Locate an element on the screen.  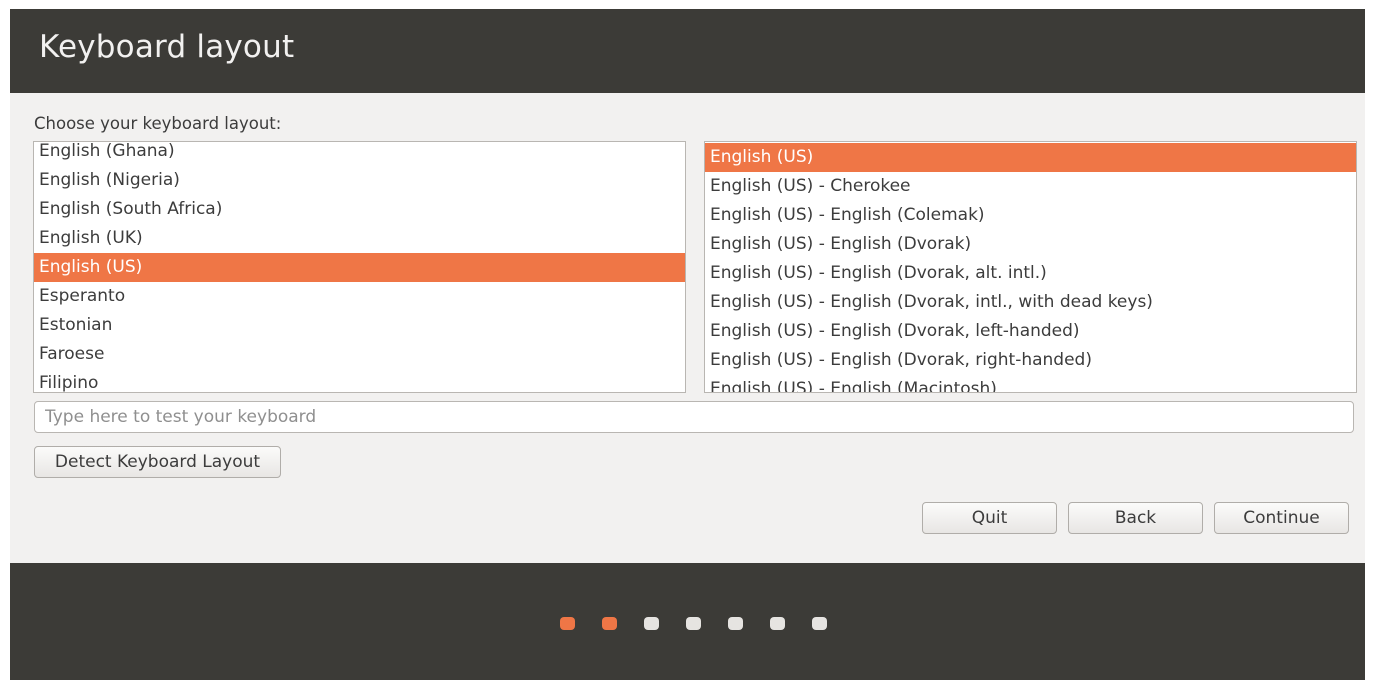
layout-list-item: Faroese is located at coordinates (359, 354).